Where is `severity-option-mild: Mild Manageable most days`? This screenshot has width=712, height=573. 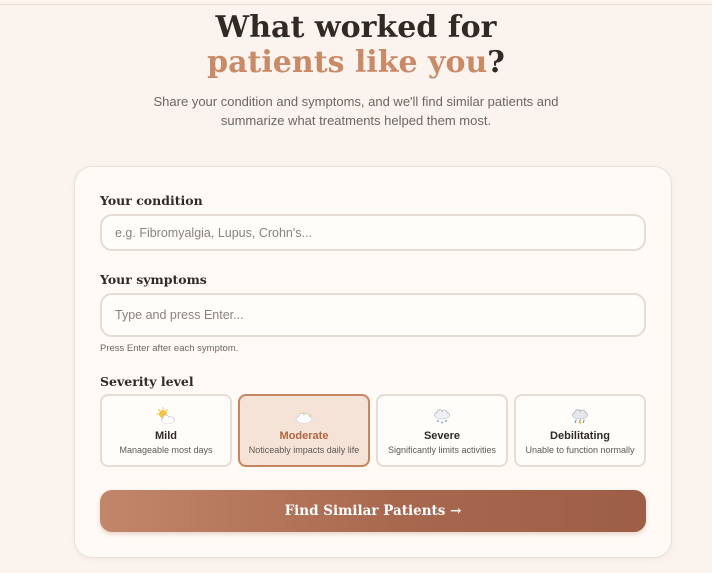
severity-option-mild: Mild Manageable most days is located at coordinates (166, 430).